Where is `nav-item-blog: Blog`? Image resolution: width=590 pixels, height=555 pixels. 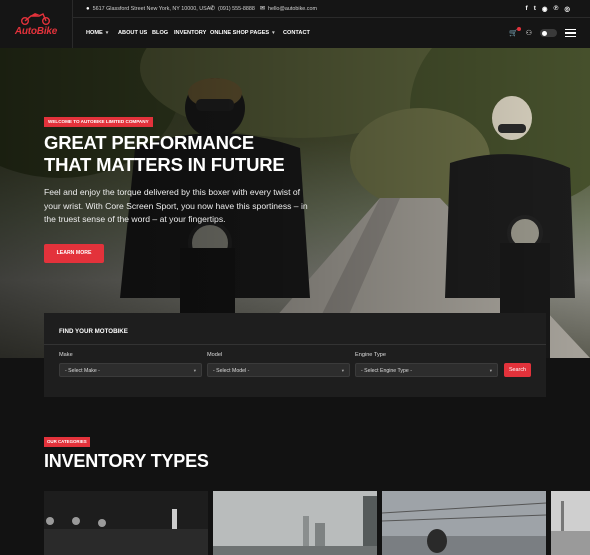
nav-item-blog: Blog is located at coordinates (160, 33).